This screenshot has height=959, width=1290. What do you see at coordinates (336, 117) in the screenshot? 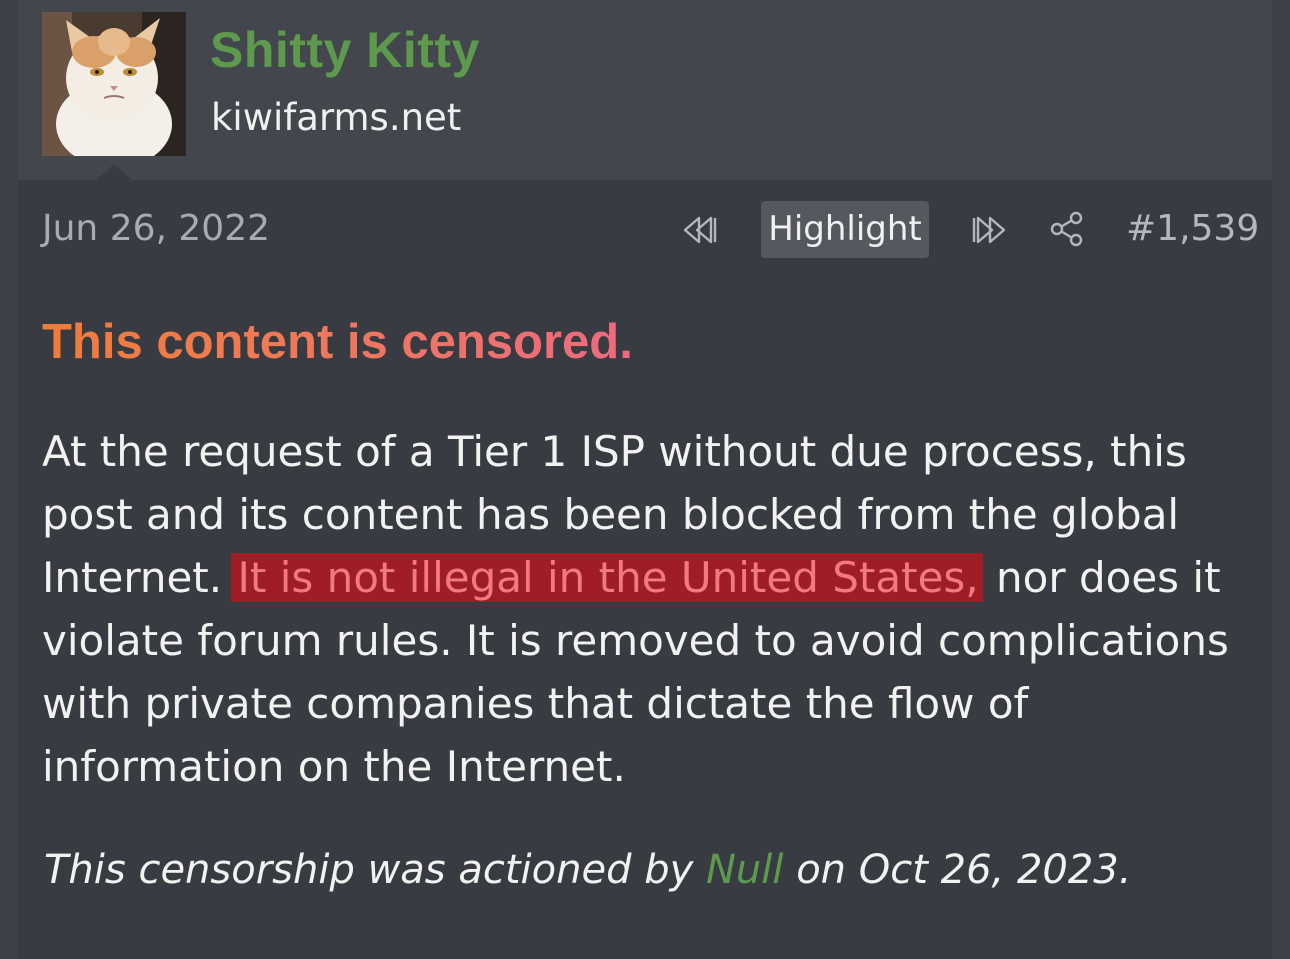
I see `user-site: kiwifarms.net` at bounding box center [336, 117].